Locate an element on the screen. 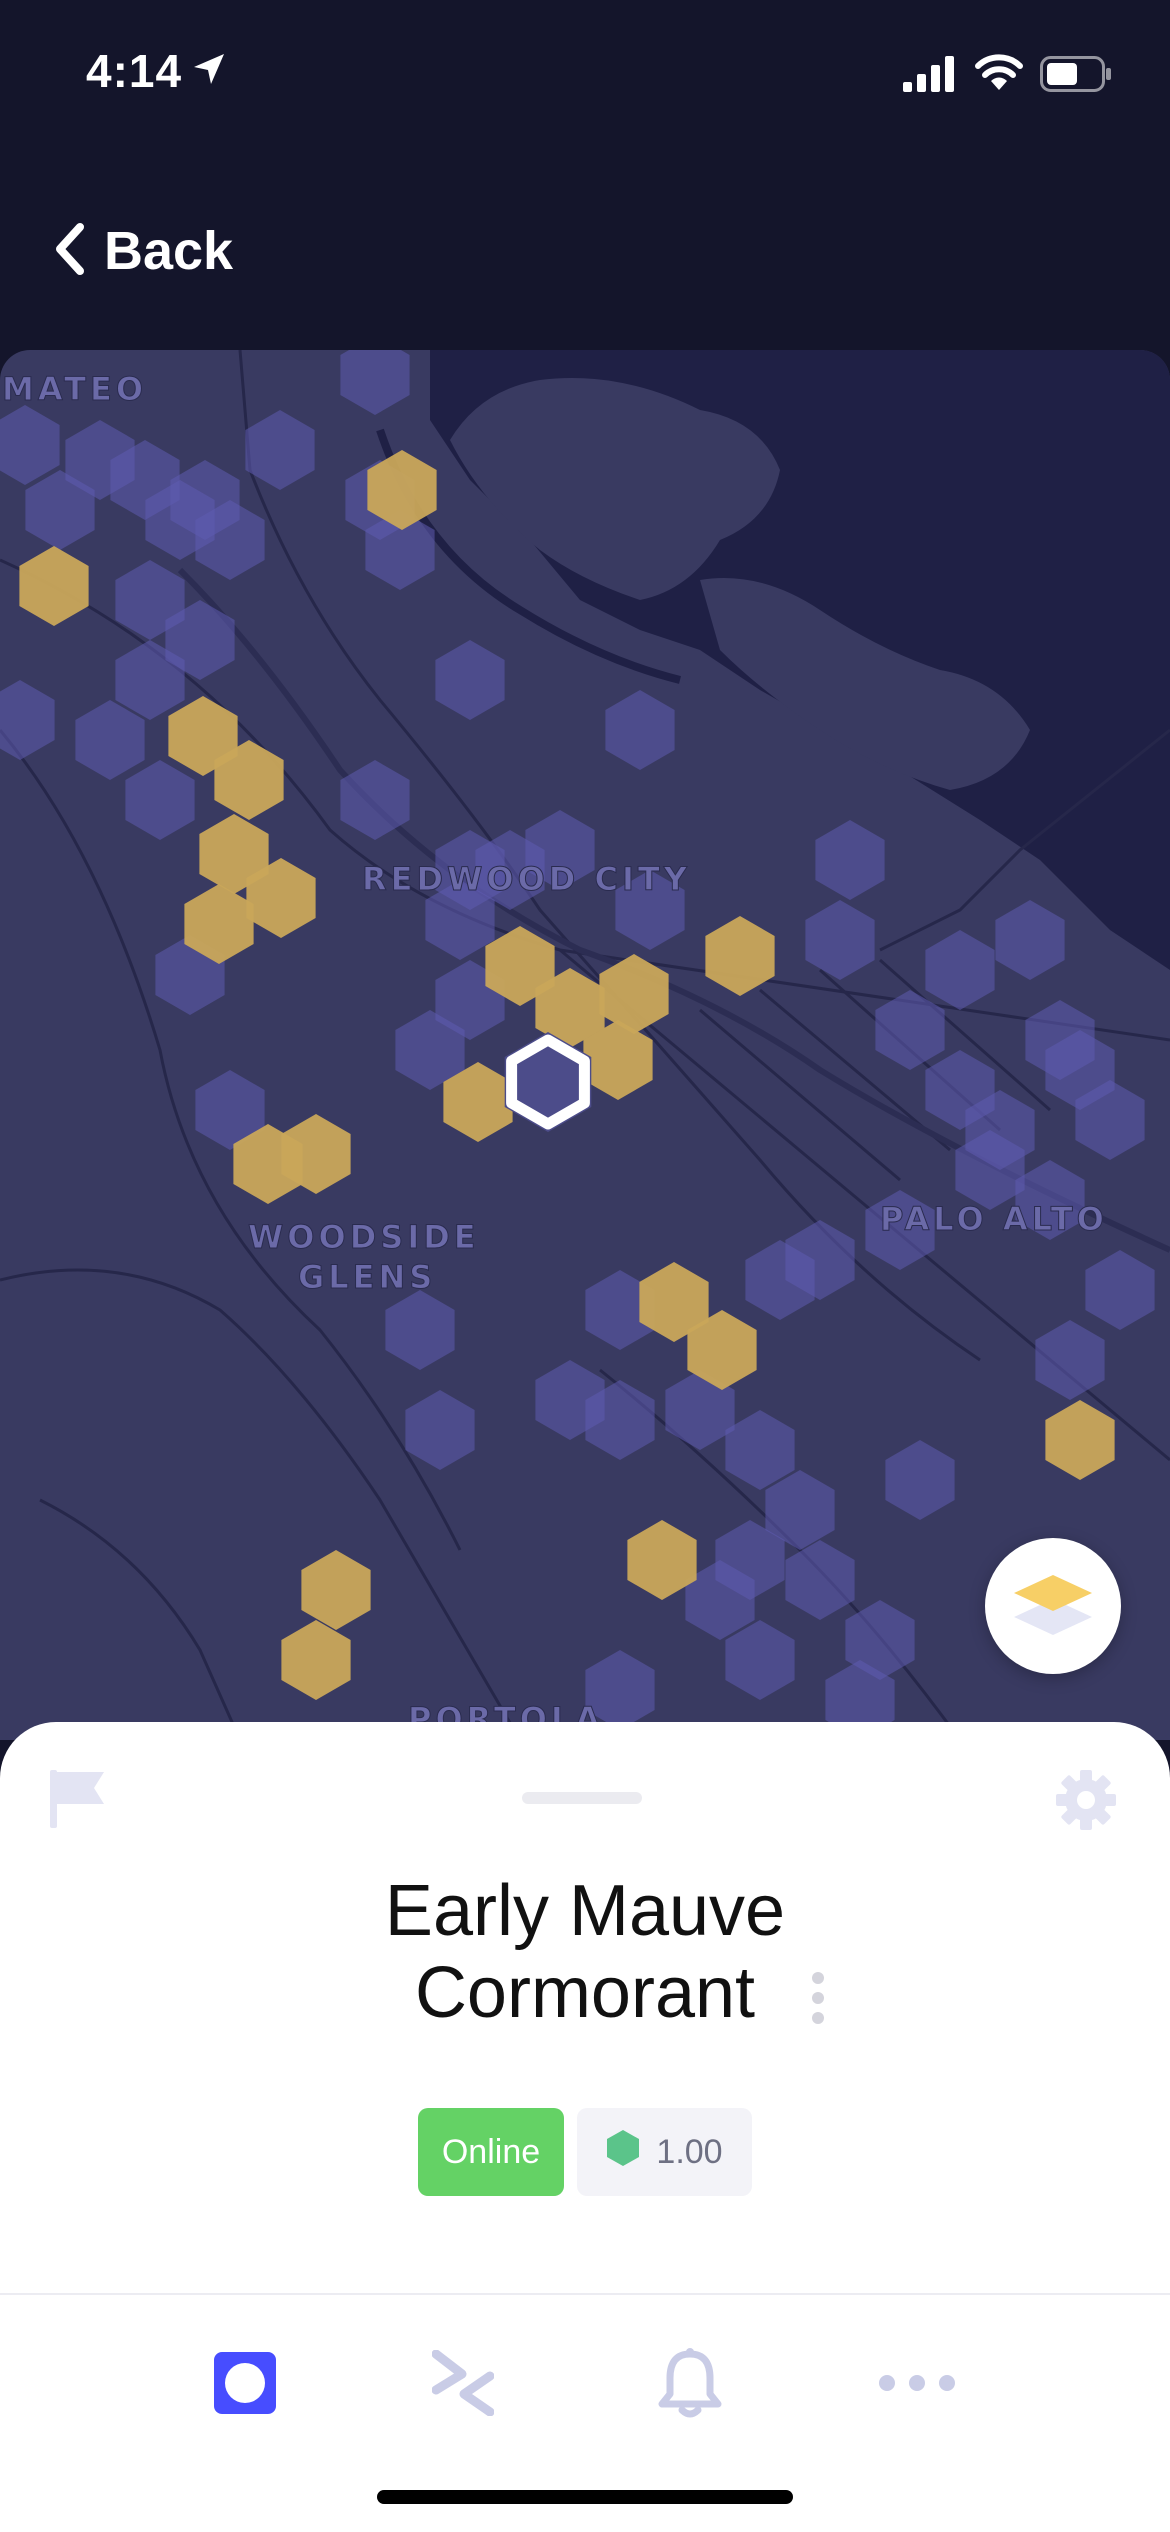 The width and height of the screenshot is (1170, 2532). sheet-grabber is located at coordinates (582, 1798).